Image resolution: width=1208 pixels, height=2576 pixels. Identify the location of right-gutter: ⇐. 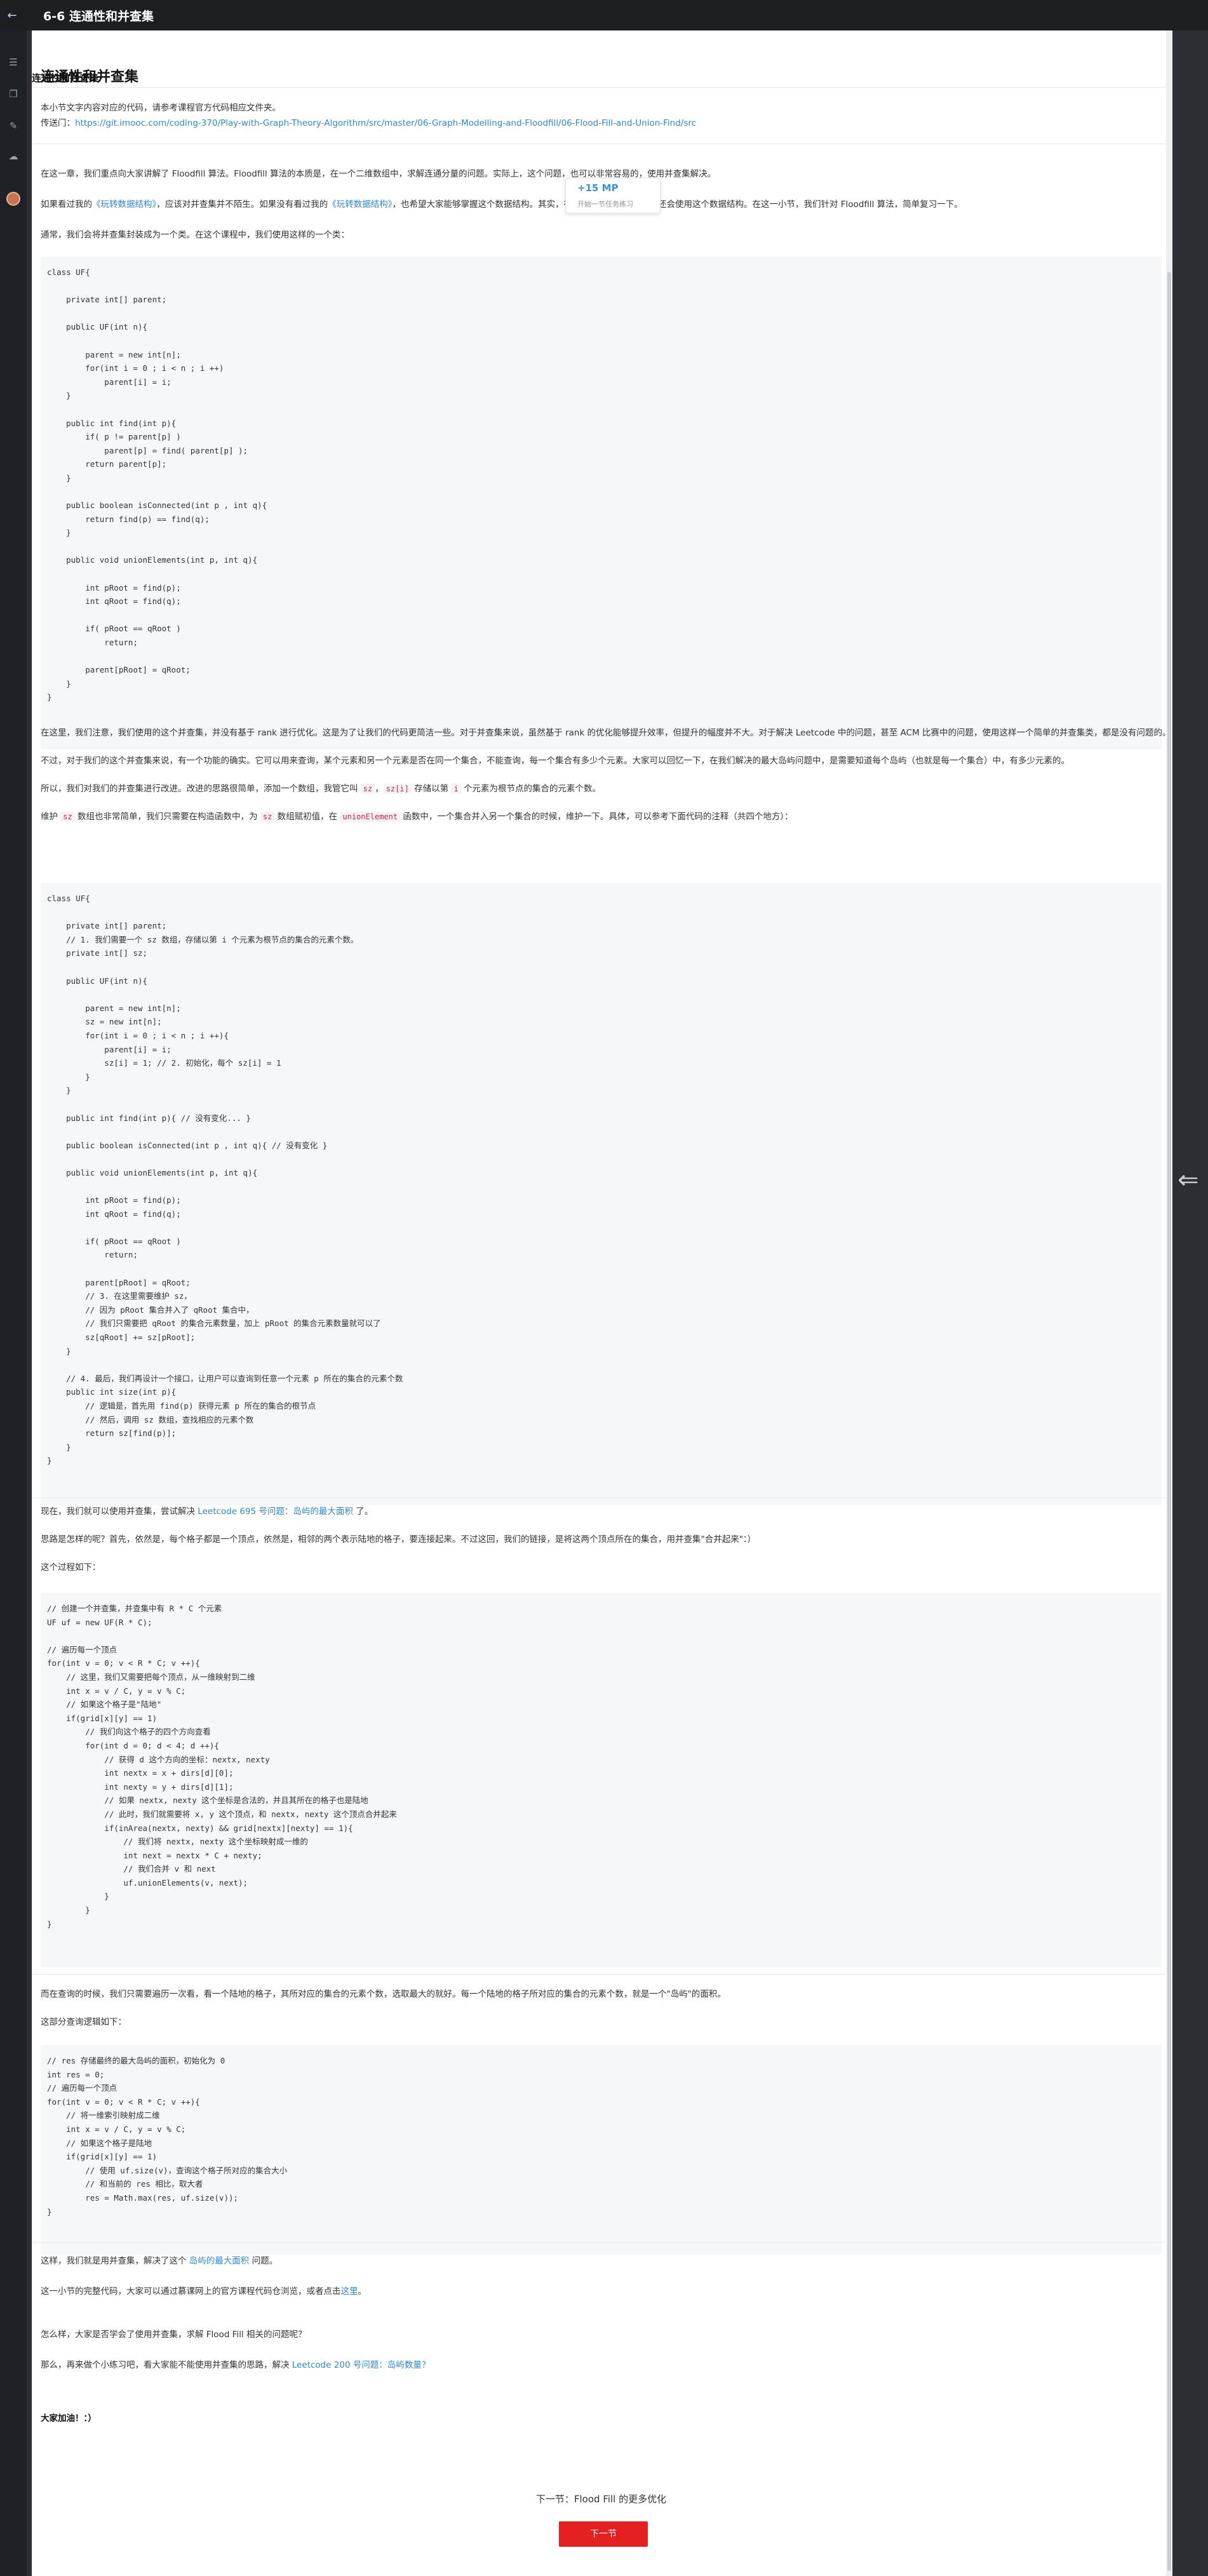
(1190, 1303).